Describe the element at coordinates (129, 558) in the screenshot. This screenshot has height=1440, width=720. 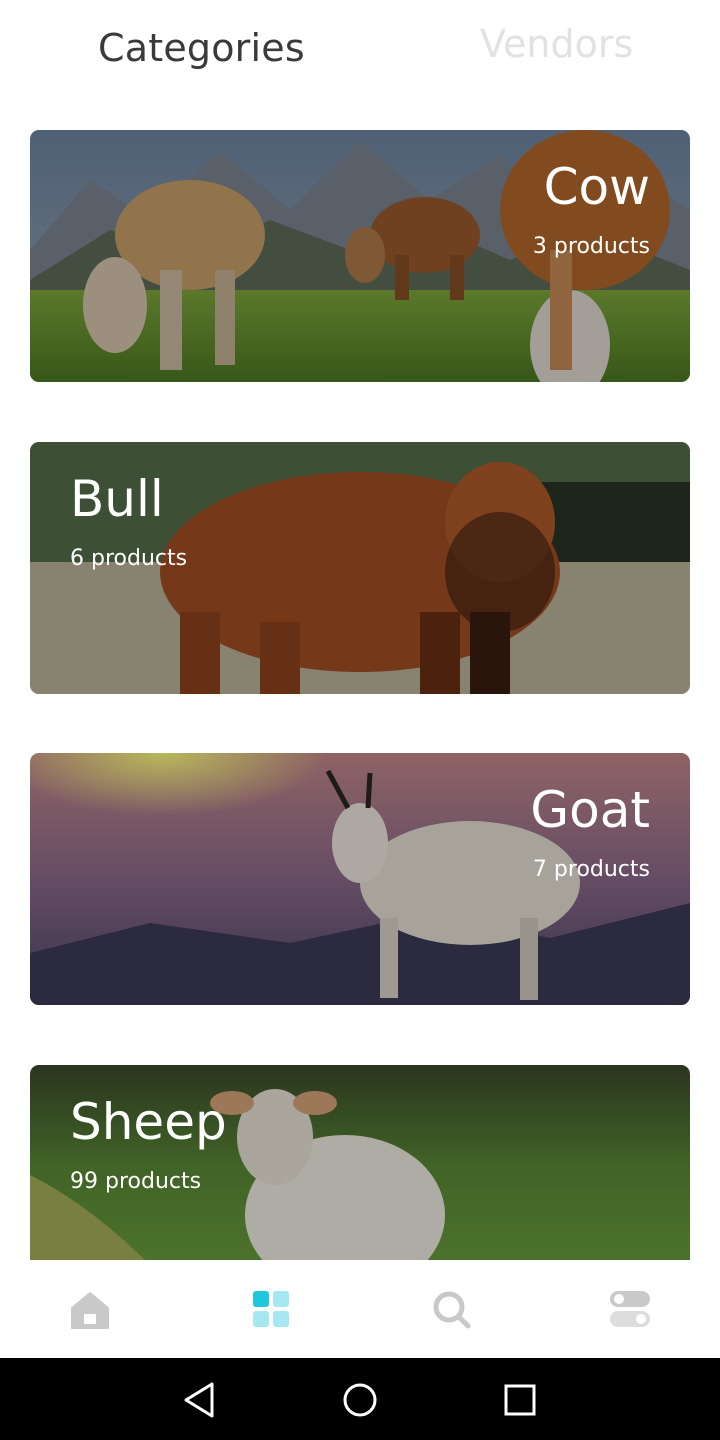
I see `product-count: 6 products` at that location.